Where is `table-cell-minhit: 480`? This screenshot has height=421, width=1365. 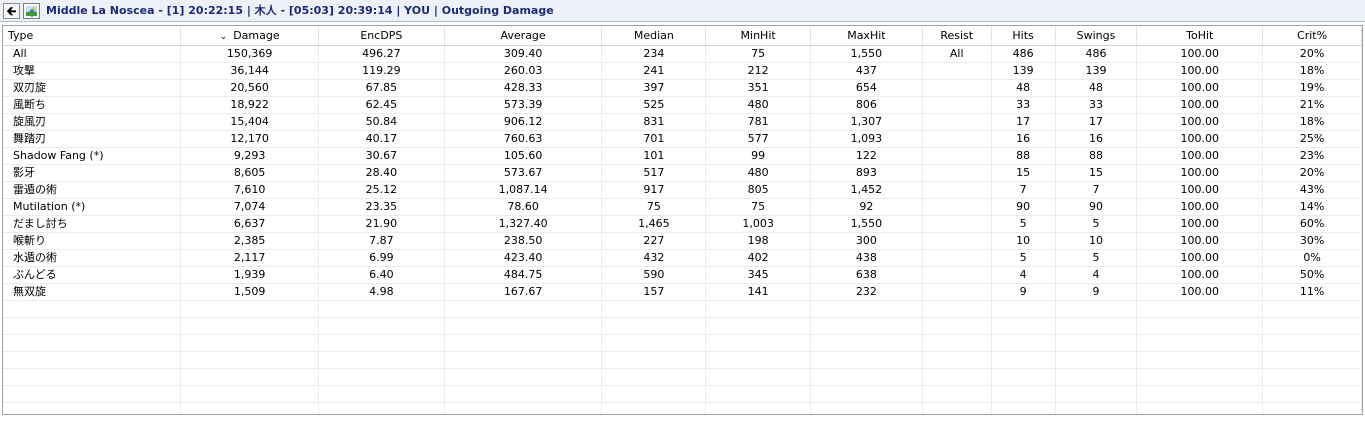 table-cell-minhit: 480 is located at coordinates (758, 173).